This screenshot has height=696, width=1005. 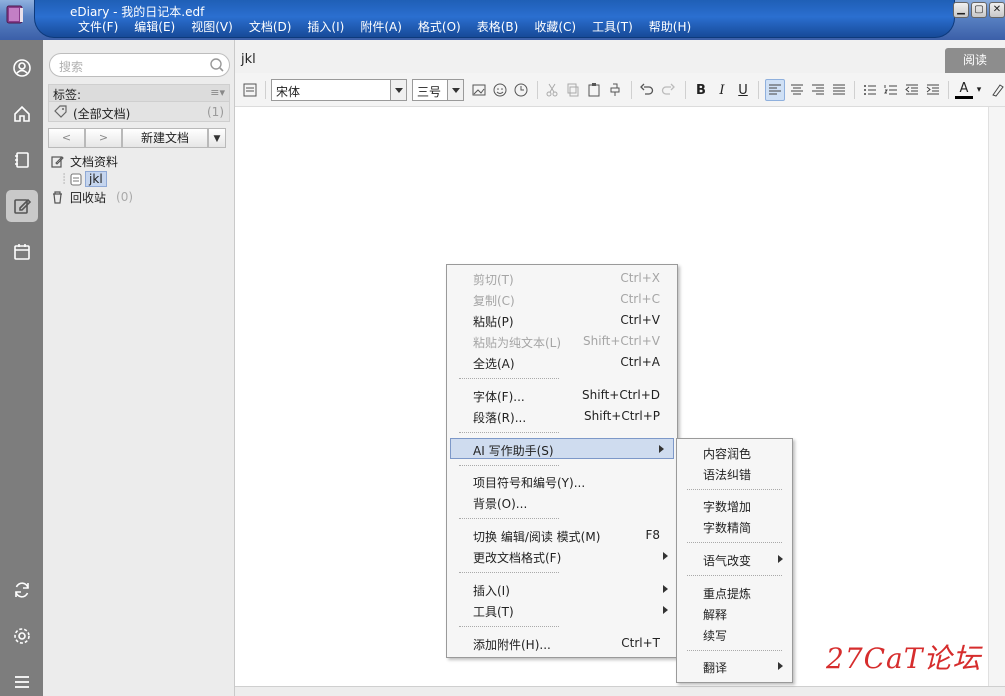 I want to click on numbered-list-icon, so click(x=891, y=90).